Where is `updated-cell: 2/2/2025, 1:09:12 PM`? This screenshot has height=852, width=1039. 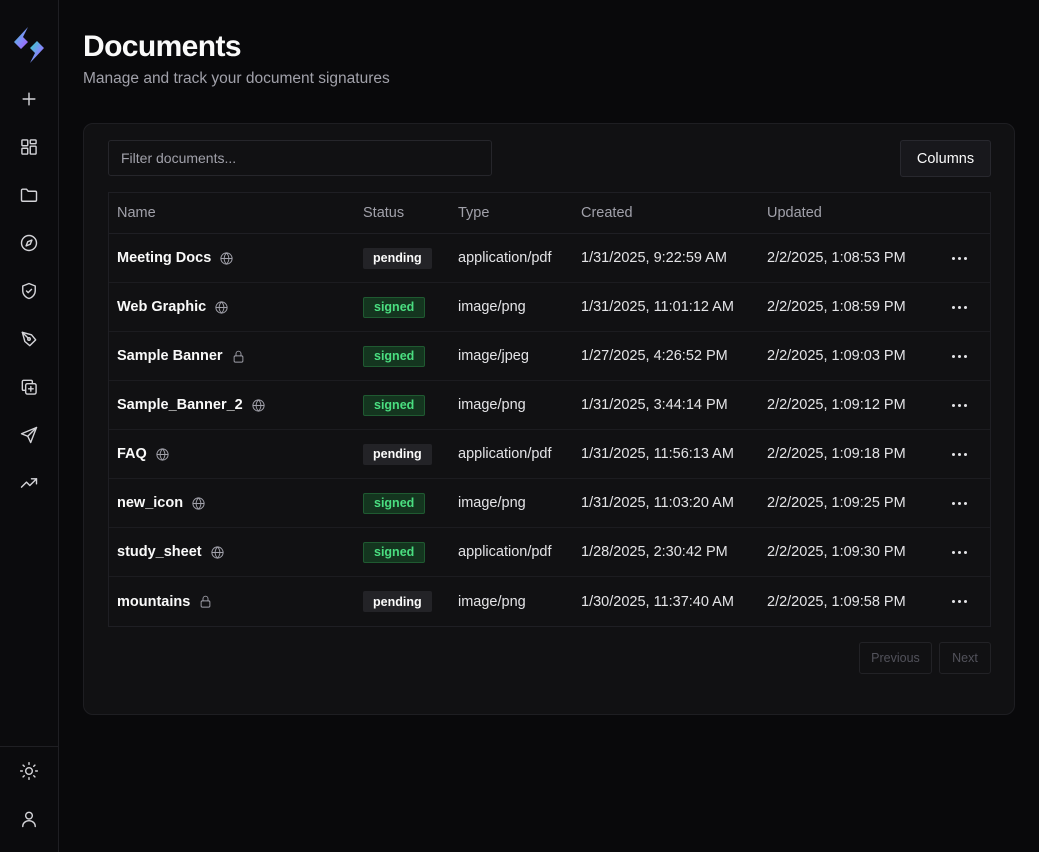 updated-cell: 2/2/2025, 1:09:12 PM is located at coordinates (836, 405).